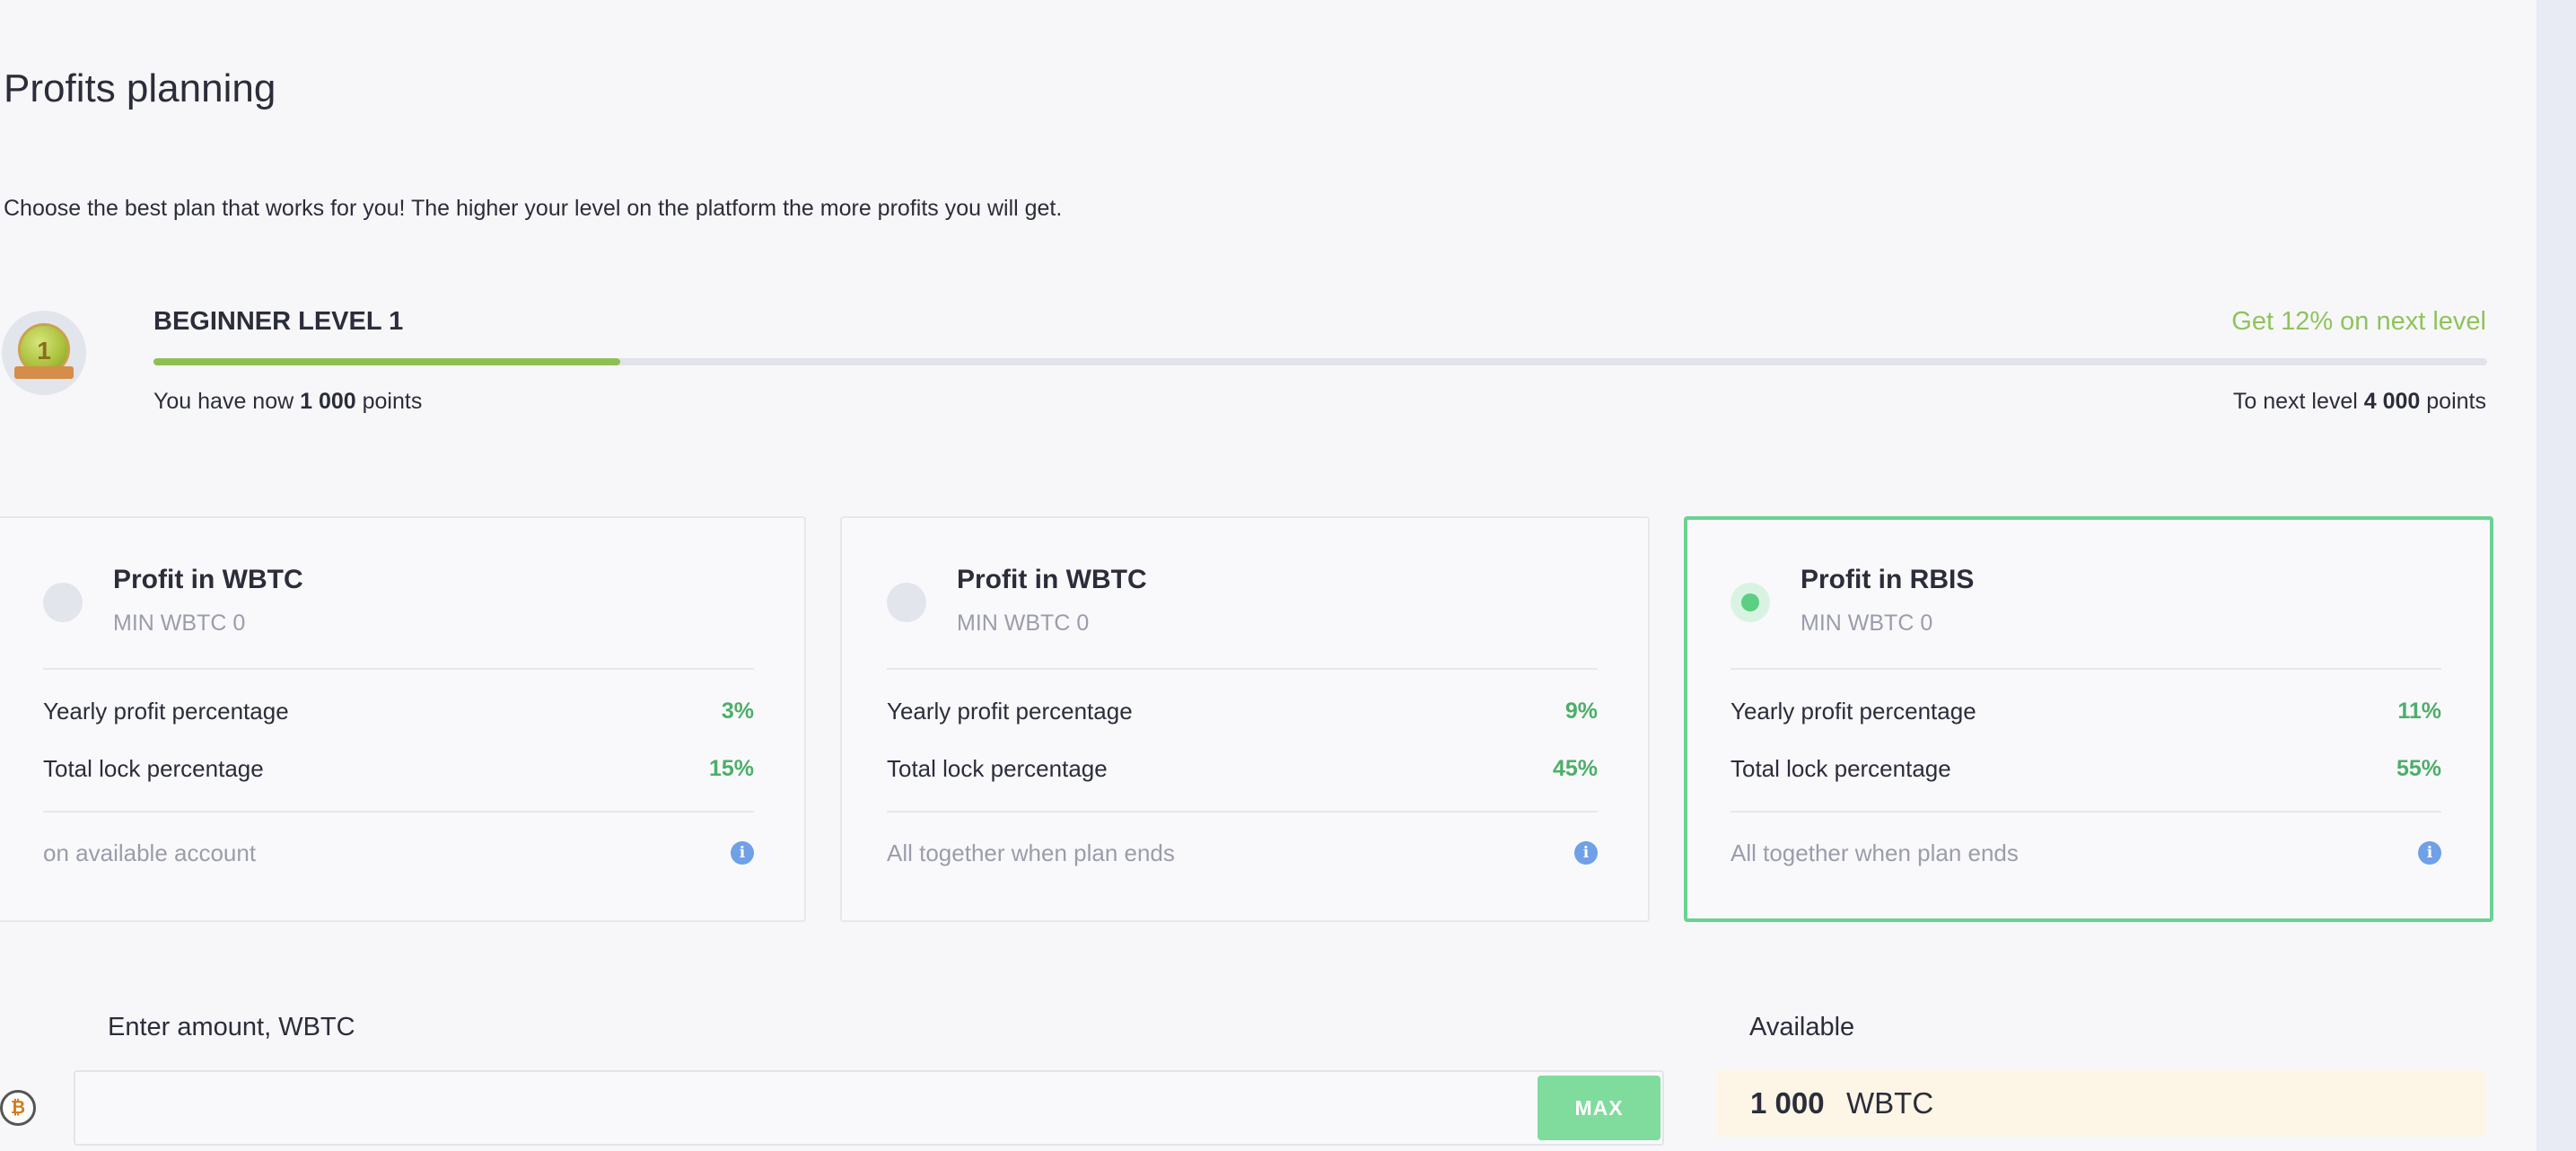 This screenshot has width=2576, height=1151. I want to click on plan-payout-note: on available account, so click(150, 853).